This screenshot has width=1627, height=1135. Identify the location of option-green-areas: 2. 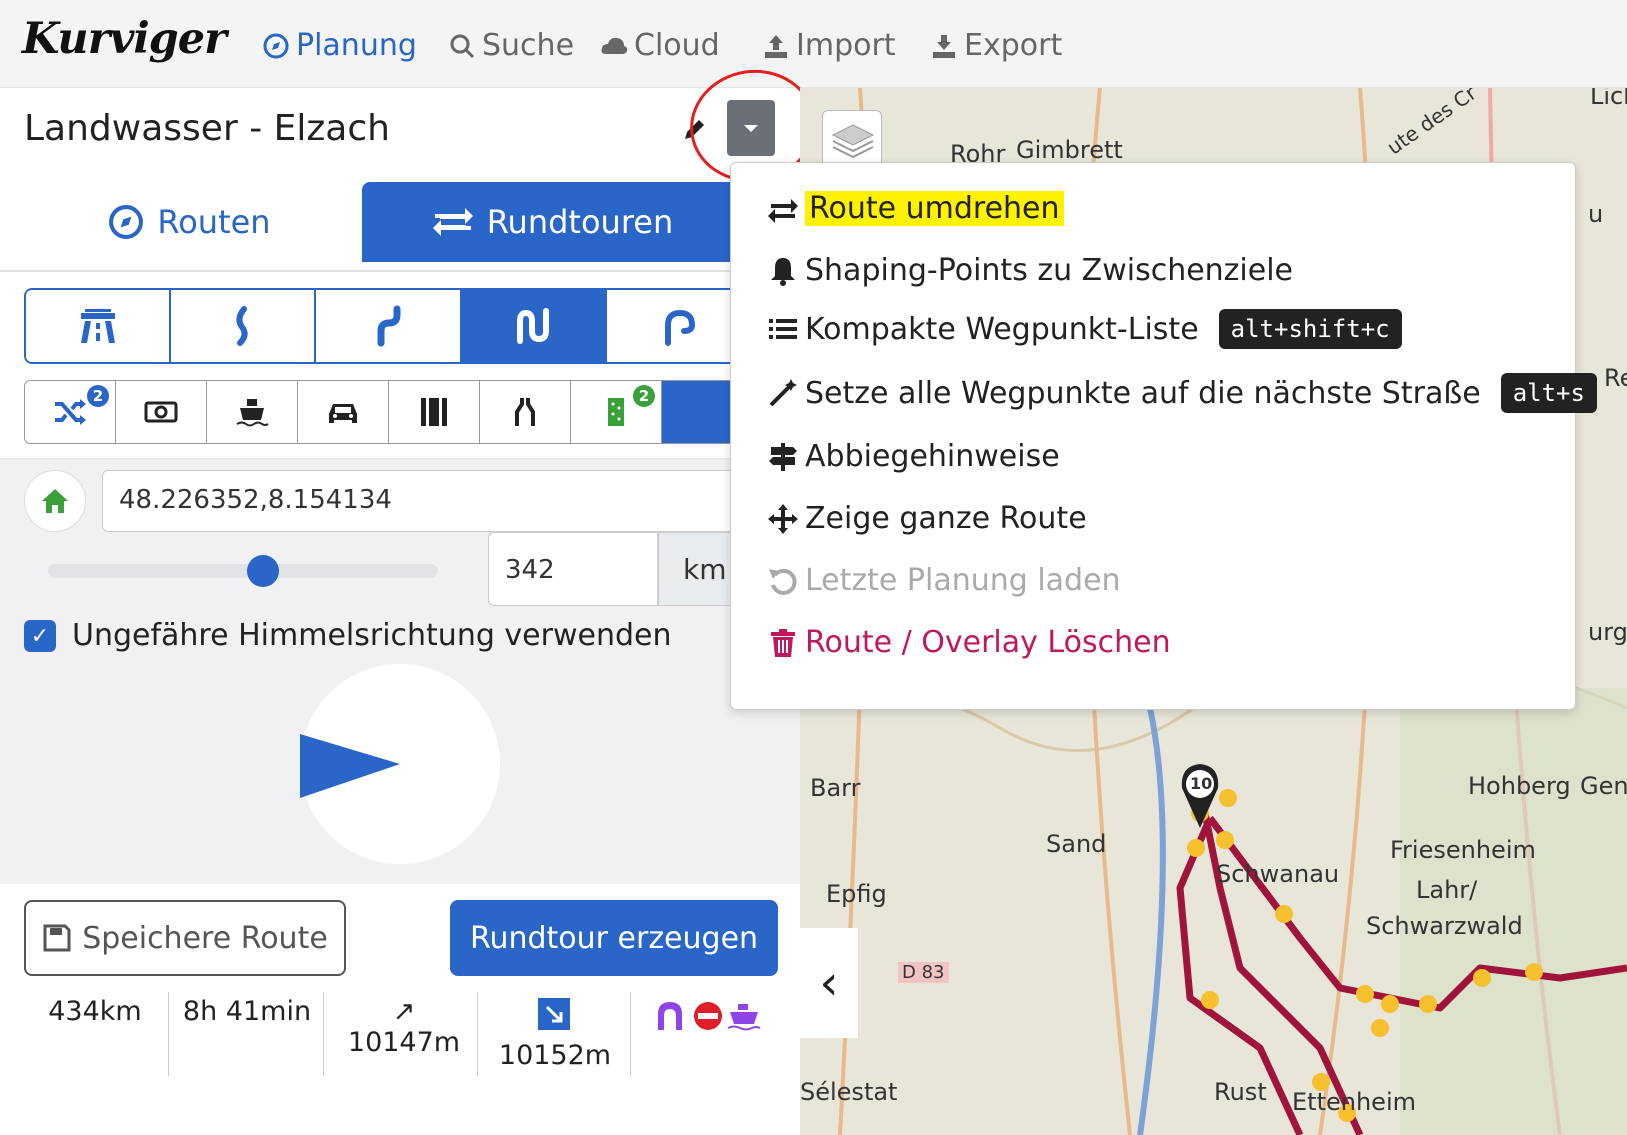
(616, 412).